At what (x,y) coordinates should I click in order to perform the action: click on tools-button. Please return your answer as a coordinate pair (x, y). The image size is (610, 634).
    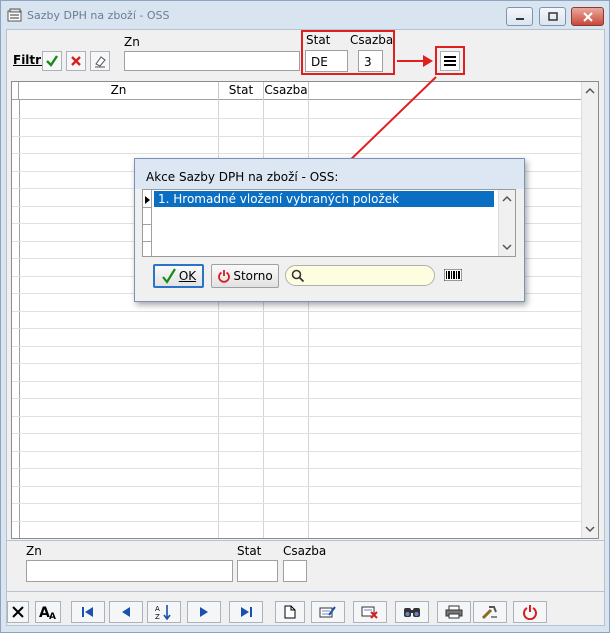
    Looking at the image, I should click on (490, 612).